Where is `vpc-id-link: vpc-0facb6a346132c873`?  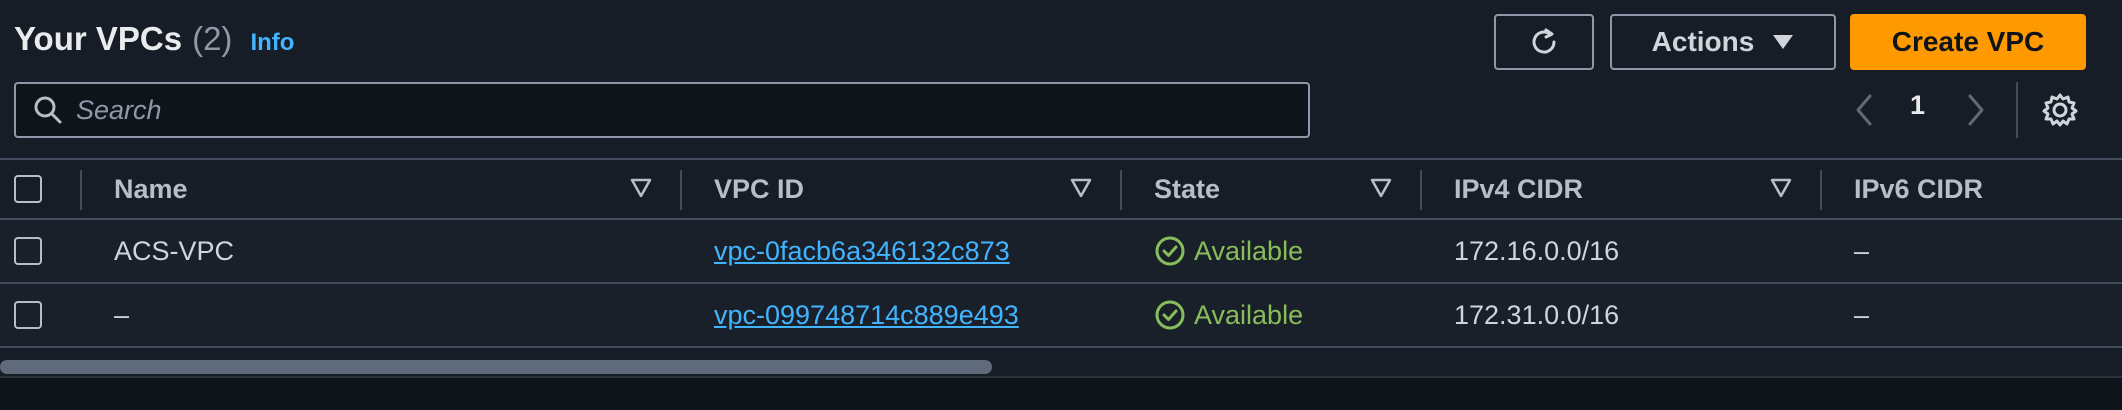 vpc-id-link: vpc-0facb6a346132c873 is located at coordinates (862, 251).